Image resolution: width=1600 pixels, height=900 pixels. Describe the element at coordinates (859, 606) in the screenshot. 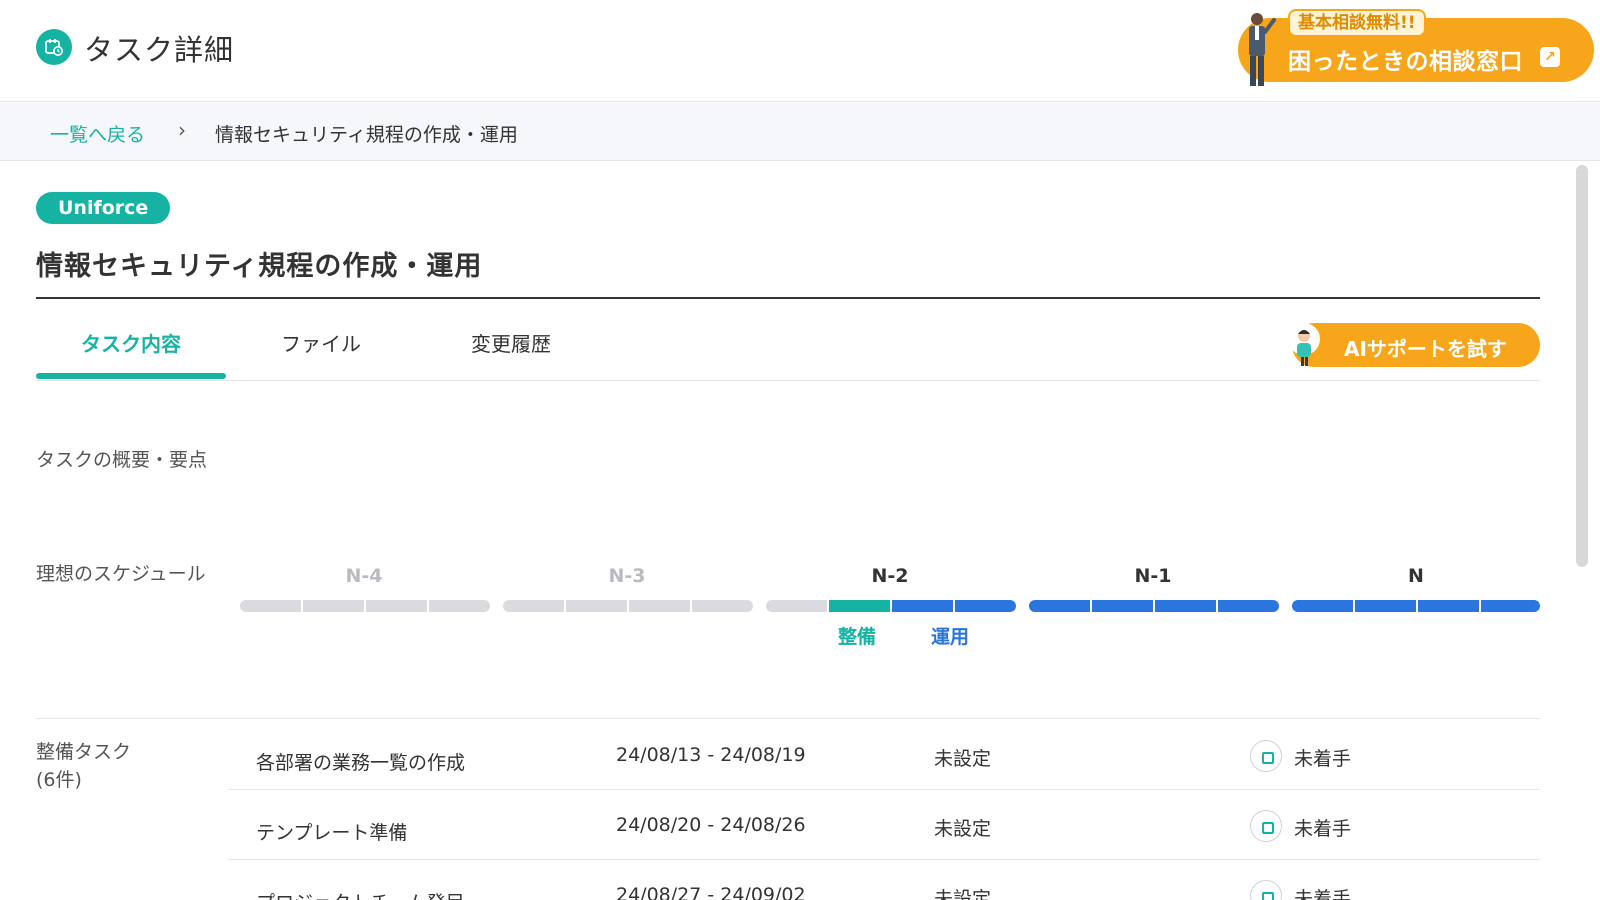

I see `schedule-segment-prep` at that location.